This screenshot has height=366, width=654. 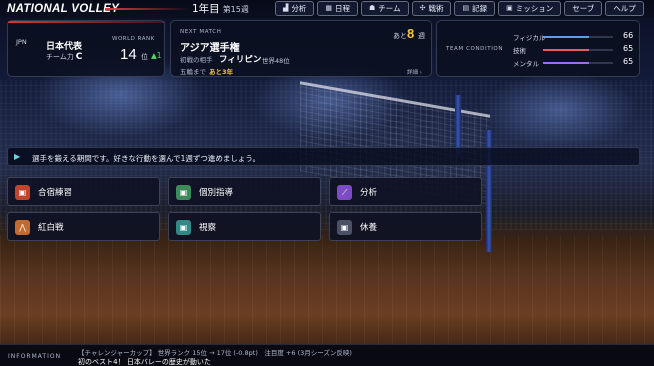 What do you see at coordinates (21, 42) in the screenshot?
I see `flag-icon: JPN` at bounding box center [21, 42].